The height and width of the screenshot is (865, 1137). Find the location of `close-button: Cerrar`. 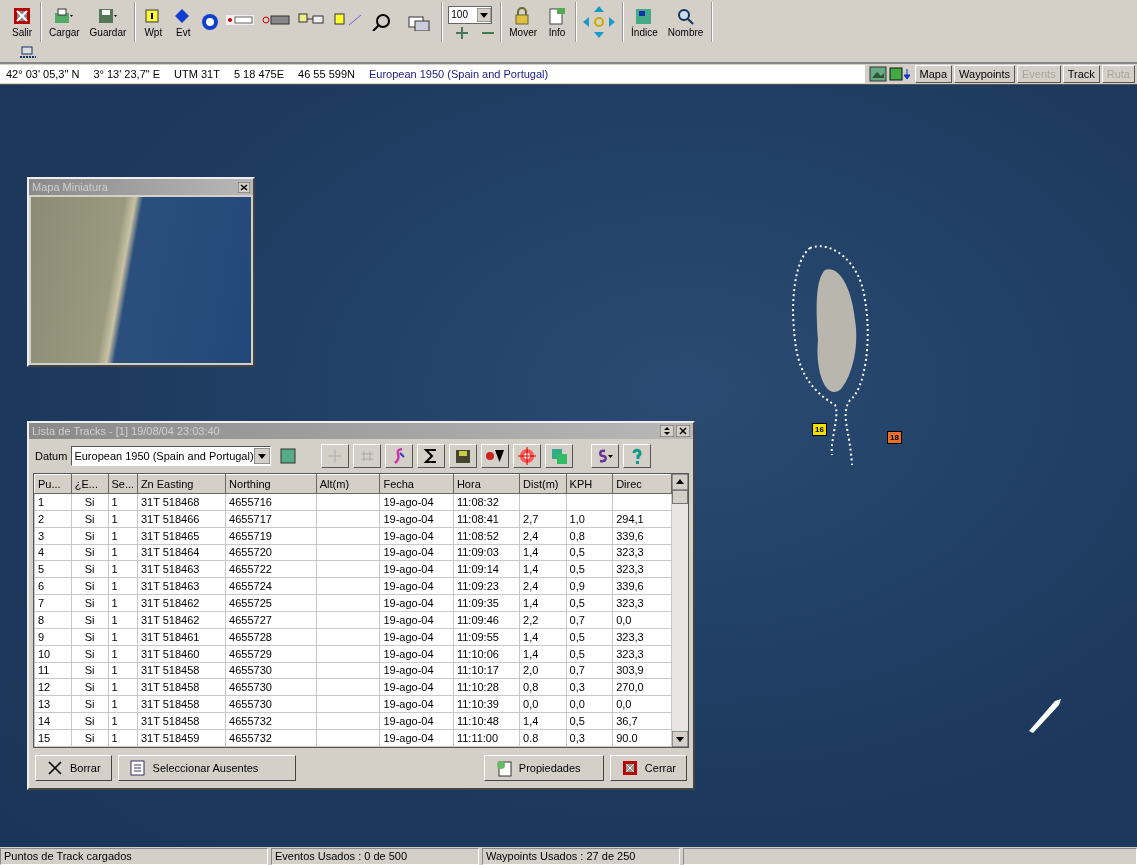

close-button: Cerrar is located at coordinates (648, 768).